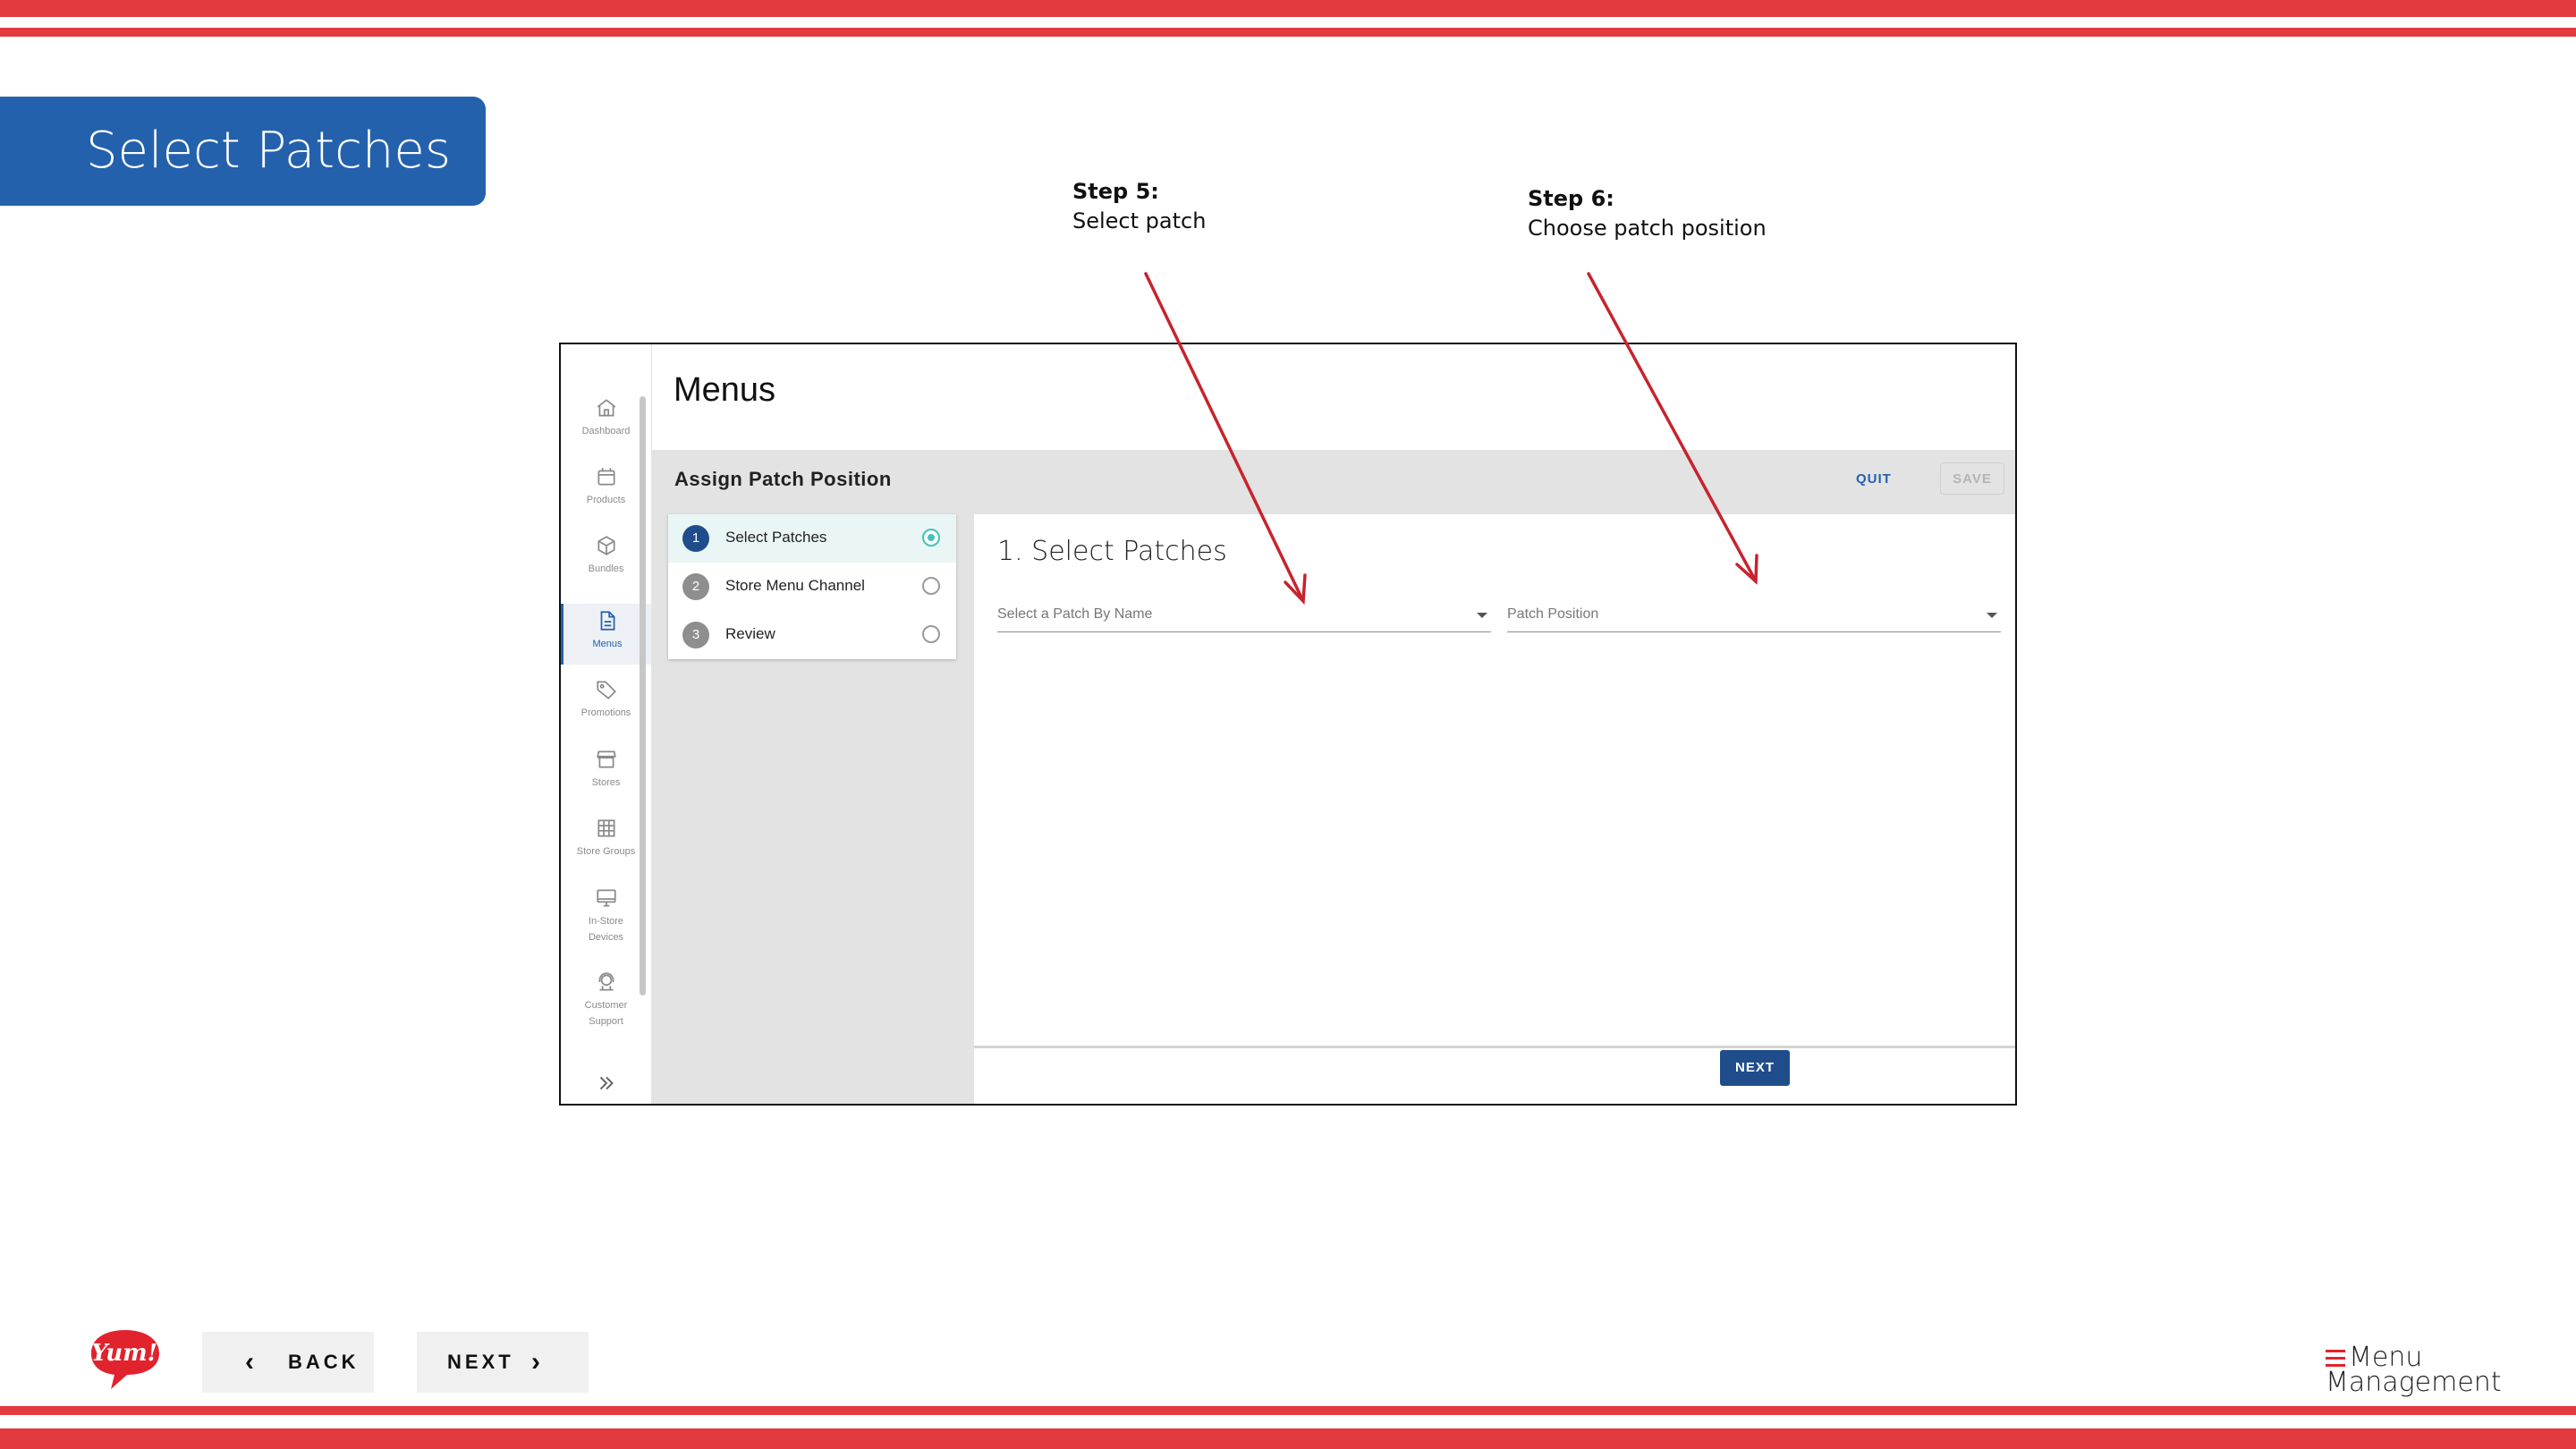 This screenshot has height=1449, width=2576. Describe the element at coordinates (606, 981) in the screenshot. I see `headset-icon` at that location.